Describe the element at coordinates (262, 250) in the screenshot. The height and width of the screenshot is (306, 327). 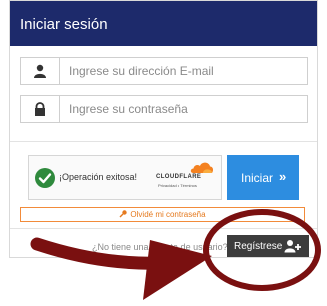
I see `circle-annotation` at that location.